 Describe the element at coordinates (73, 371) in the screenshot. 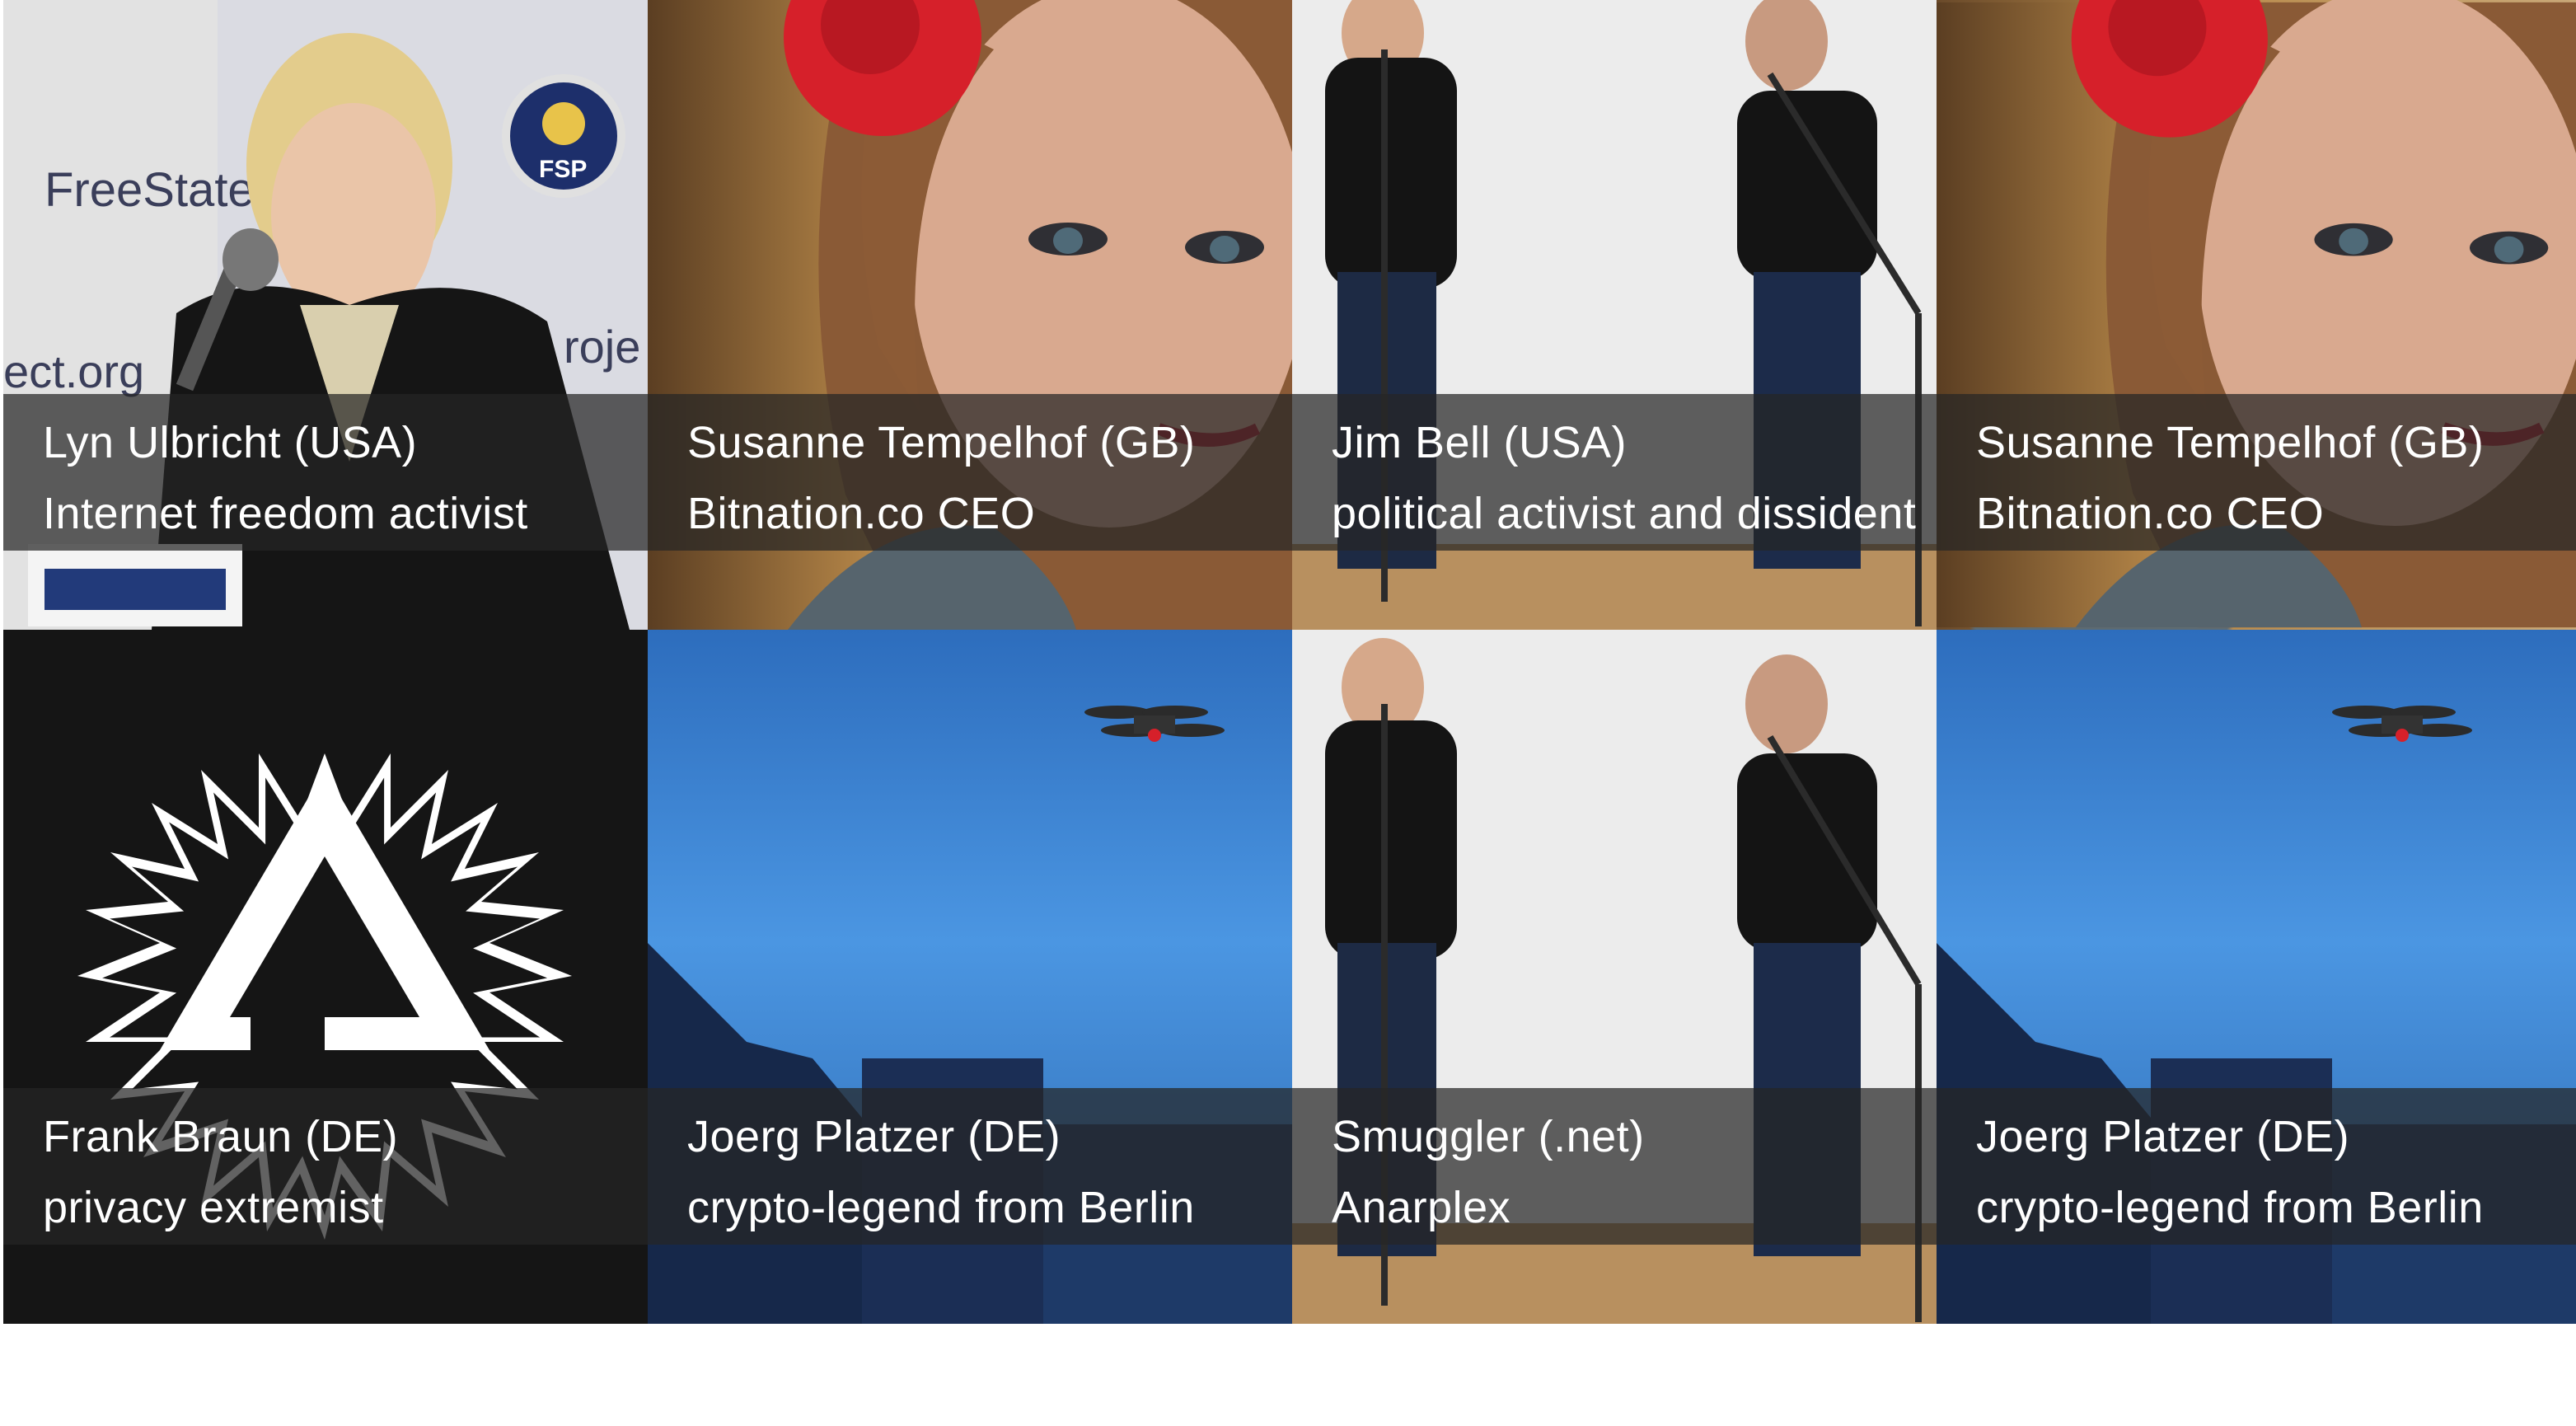

I see `banner-url: ect.org` at that location.